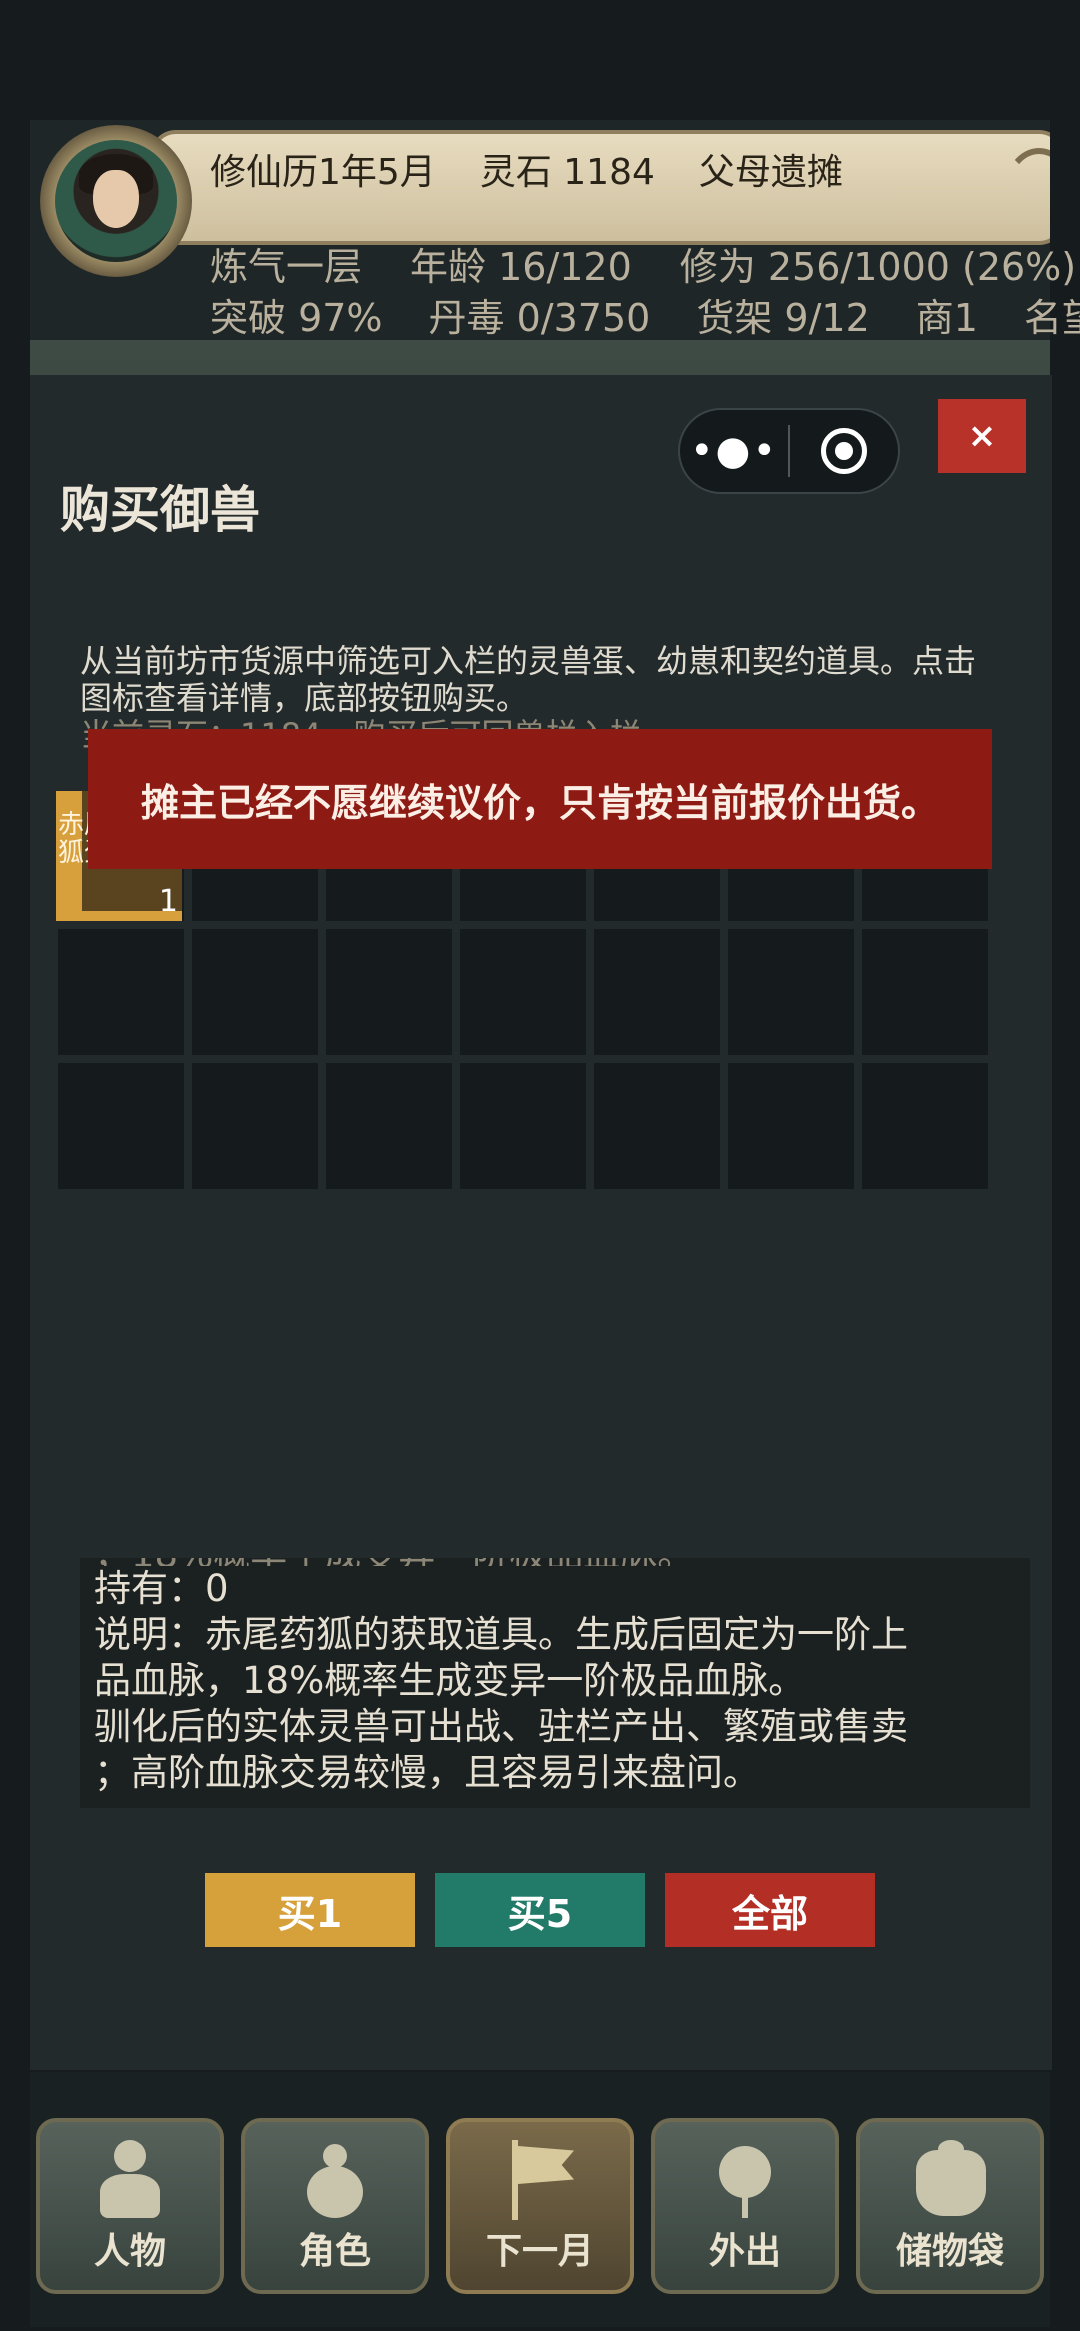 The height and width of the screenshot is (2331, 1080). I want to click on realm-label: 炼气一层, so click(286, 267).